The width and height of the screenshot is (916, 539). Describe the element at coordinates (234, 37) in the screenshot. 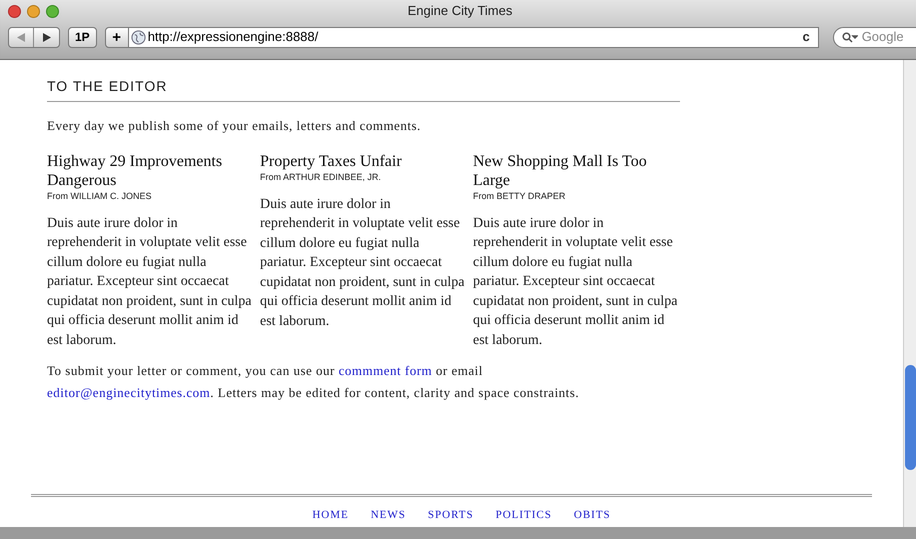

I see `url-text: http://expressionengine:8888/` at that location.